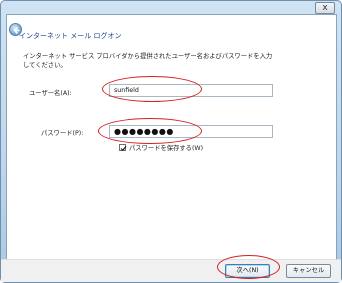  I want to click on remember-password-checkbox, so click(123, 148).